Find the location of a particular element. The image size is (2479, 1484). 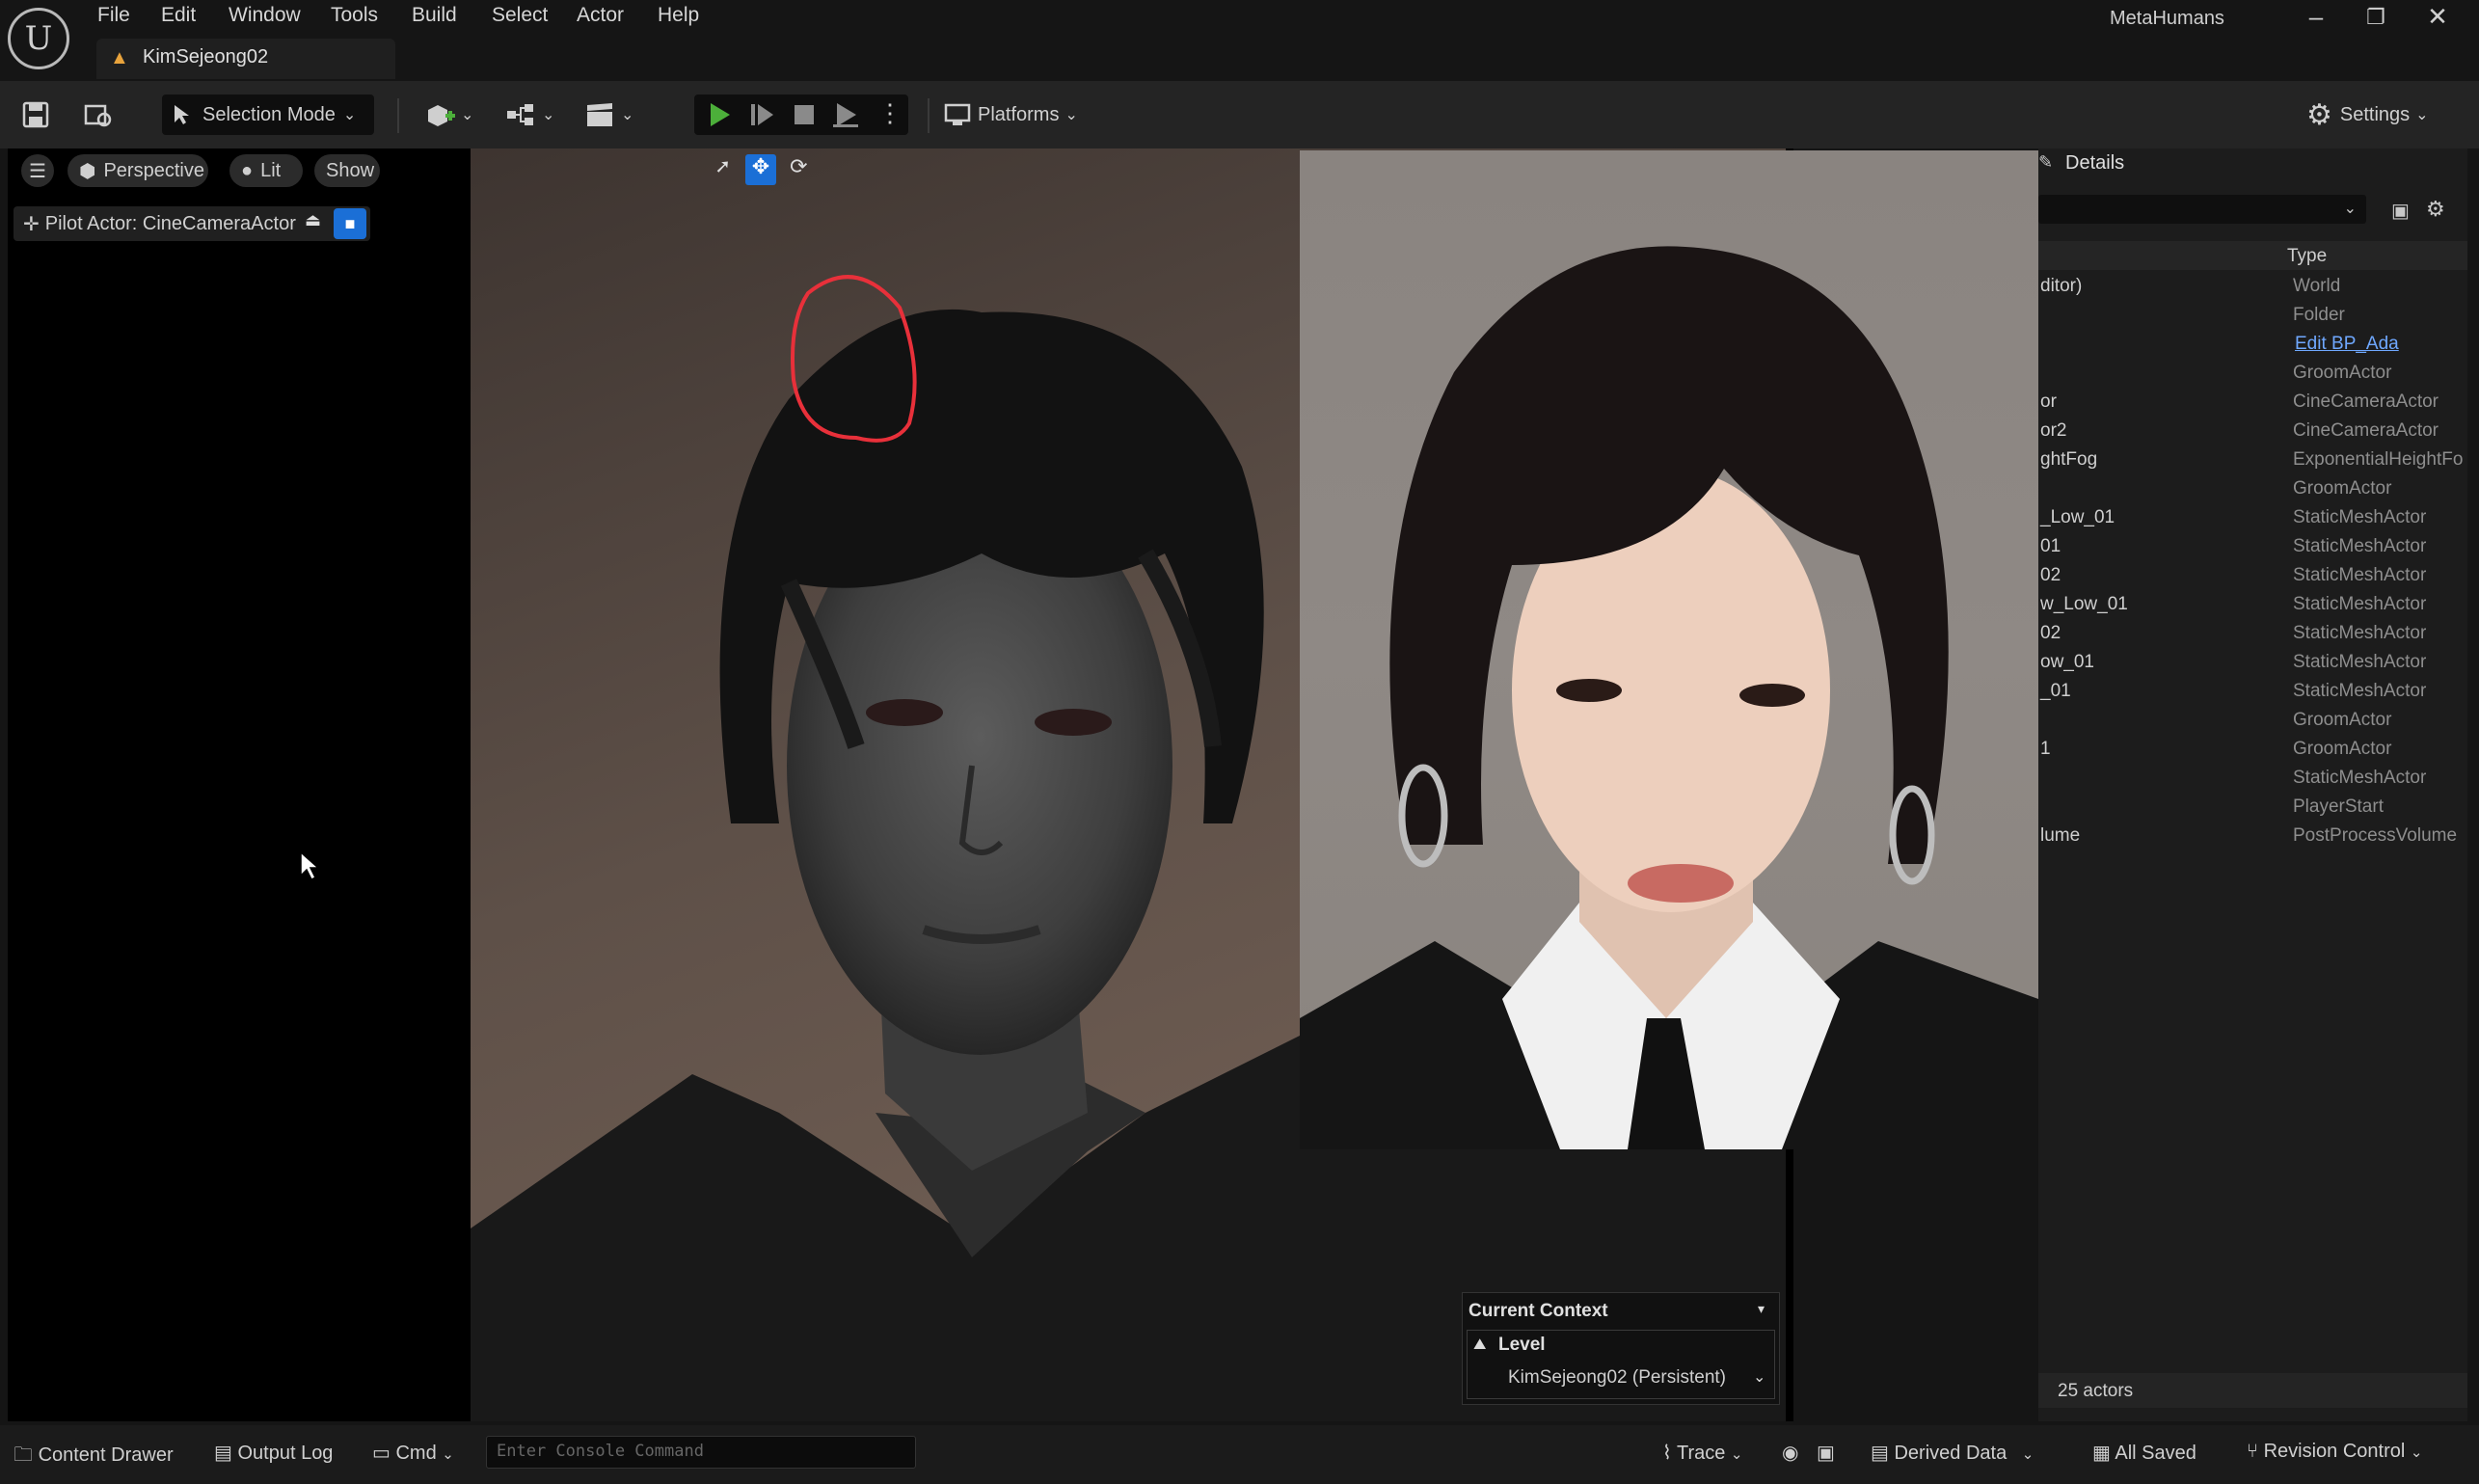

close-icon: ✕ is located at coordinates (2437, 17).